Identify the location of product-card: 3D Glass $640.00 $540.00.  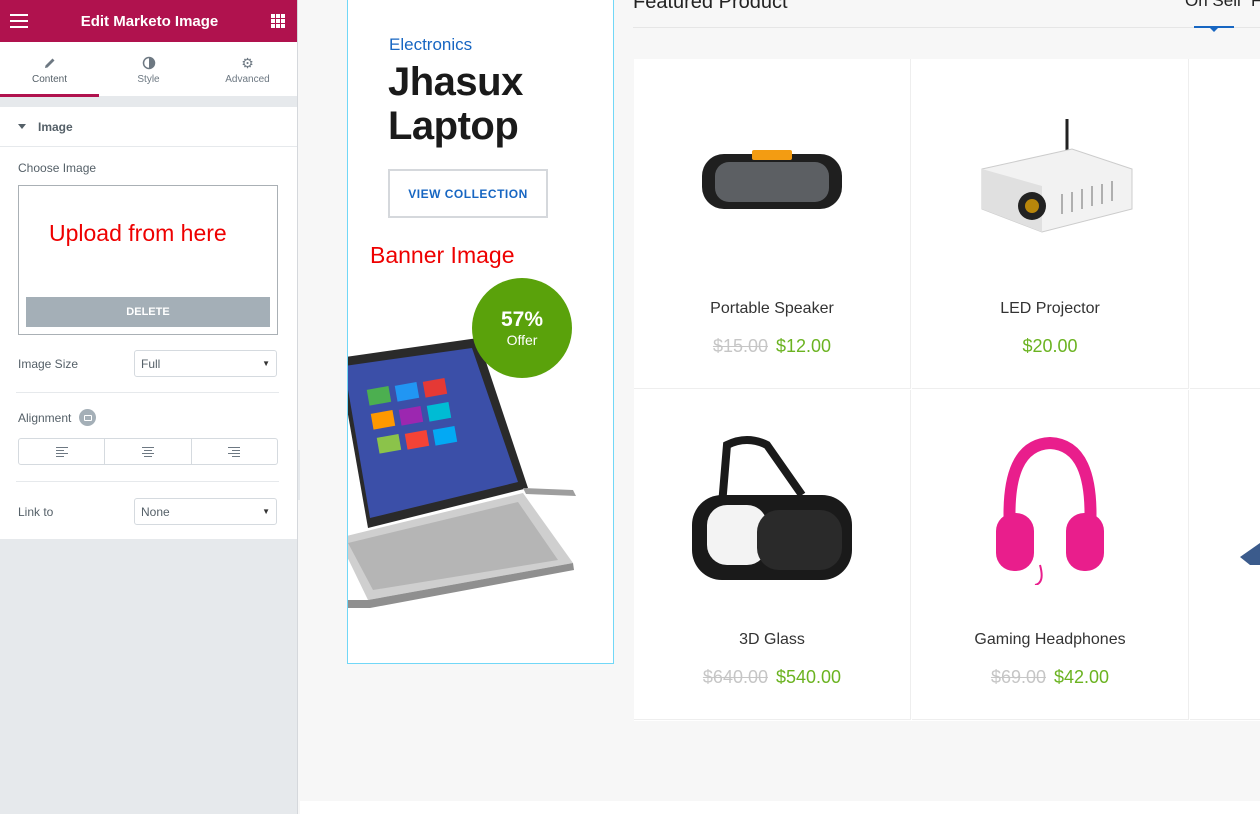
(772, 555).